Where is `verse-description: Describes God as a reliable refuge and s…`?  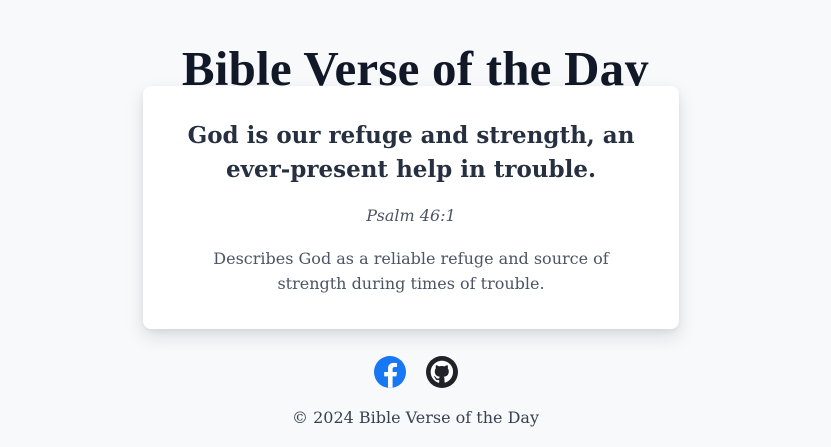
verse-description: Describes God as a reliable refuge and s… is located at coordinates (411, 271).